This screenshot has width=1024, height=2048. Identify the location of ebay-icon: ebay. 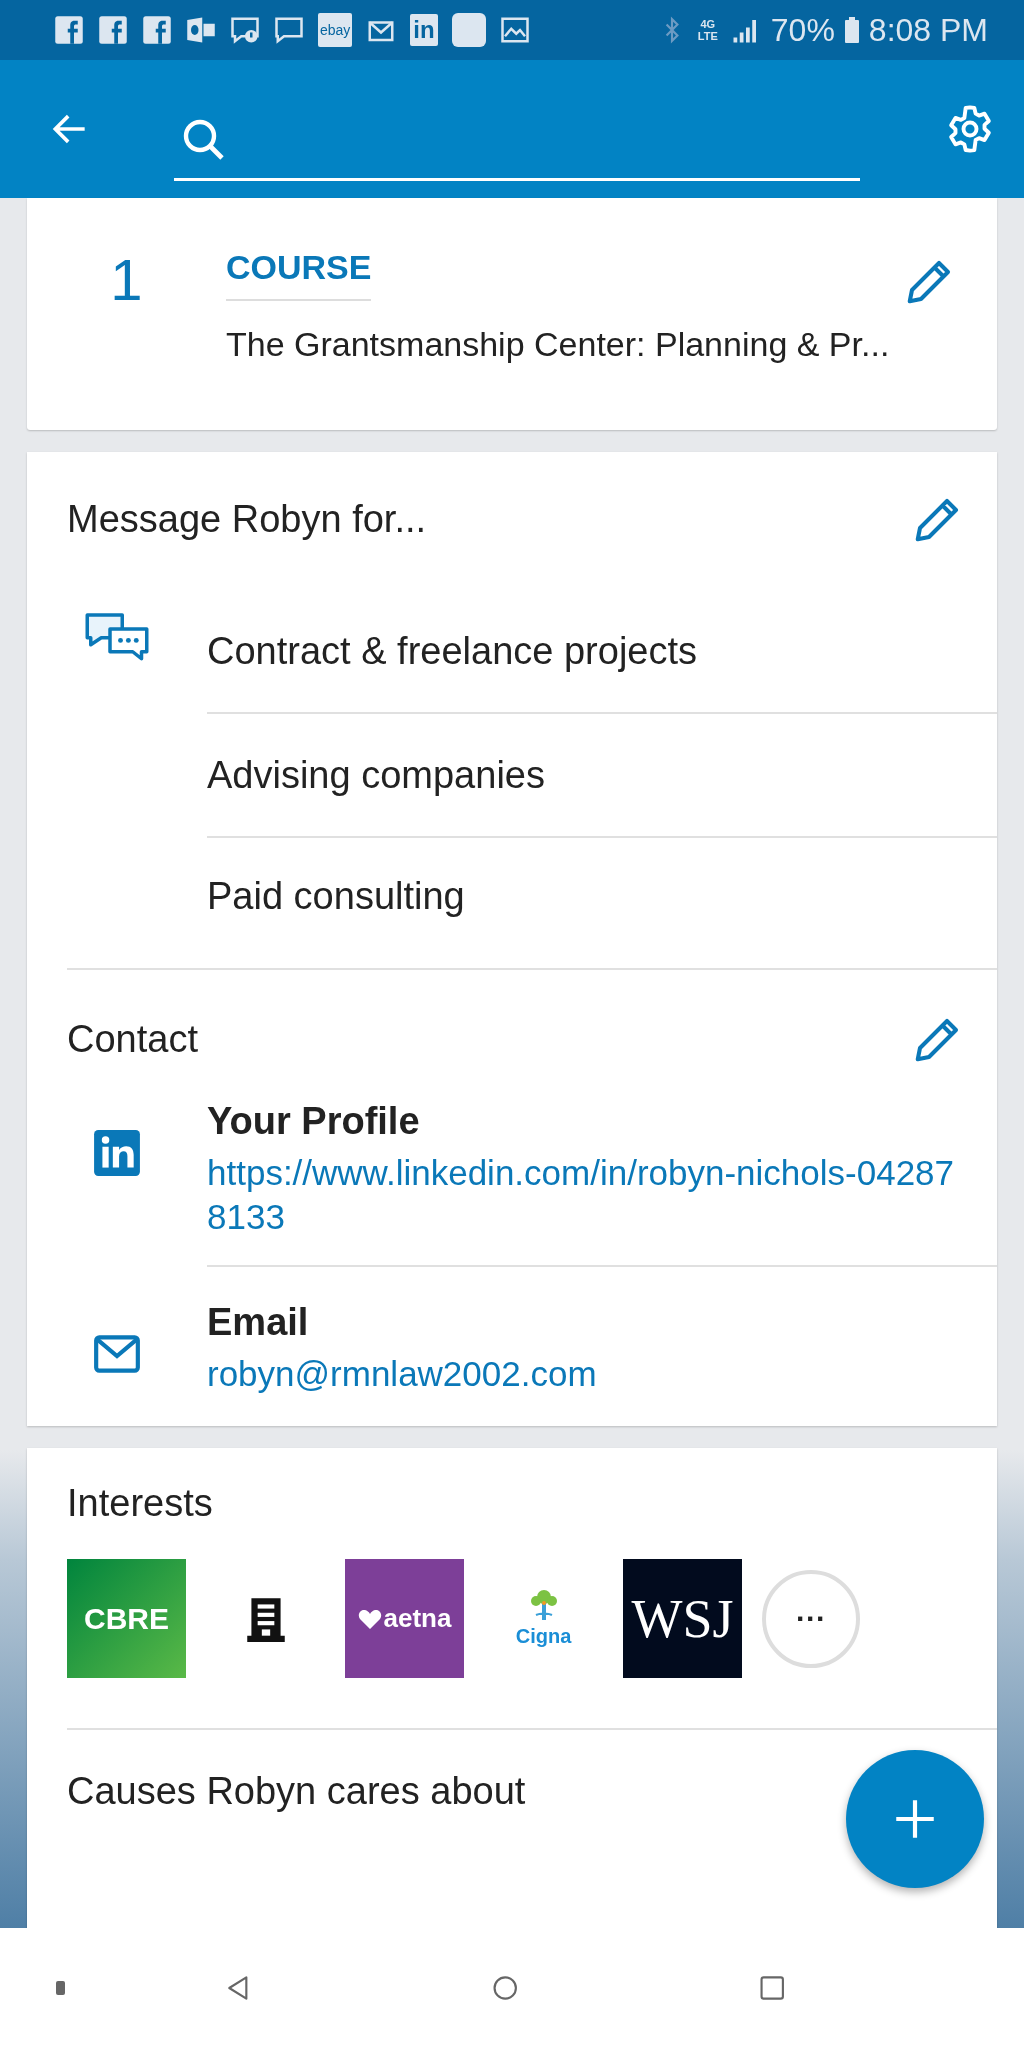
(335, 30).